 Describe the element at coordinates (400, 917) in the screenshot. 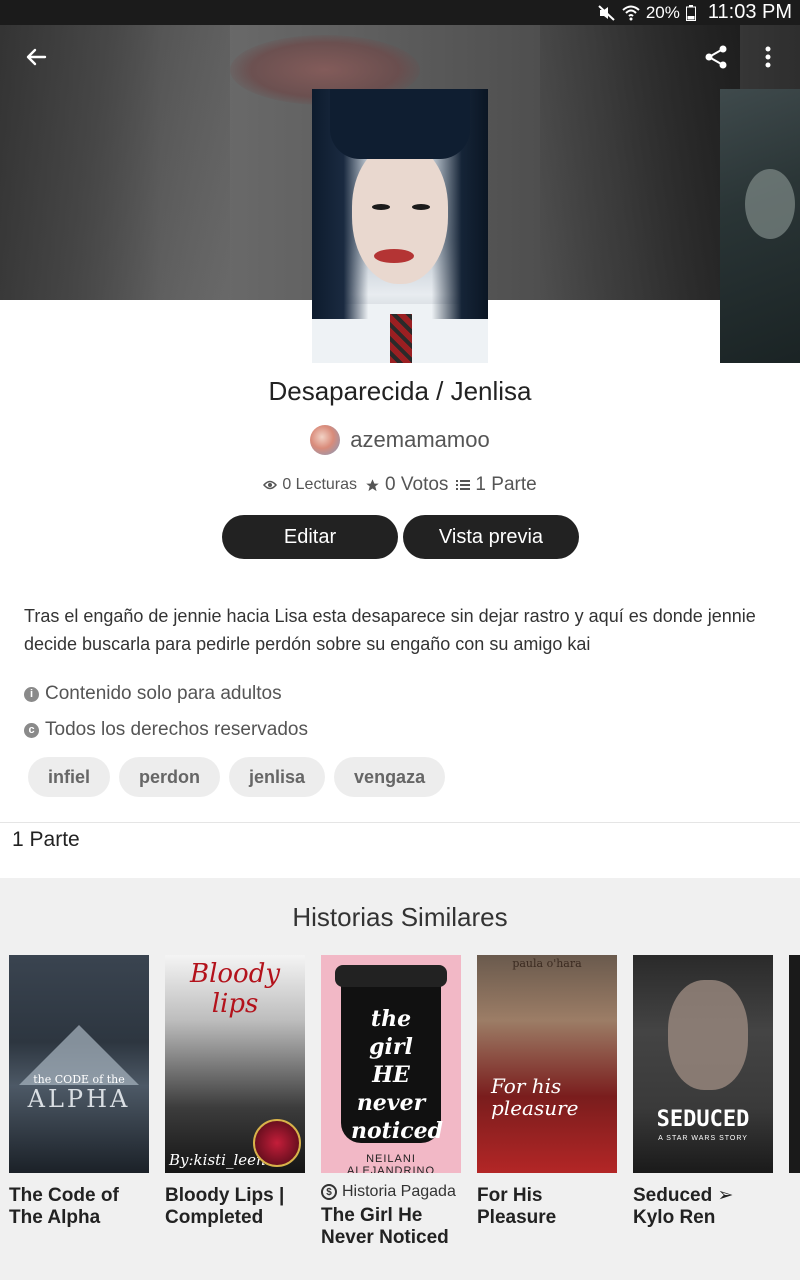

I see `similar-stories-title: Historias Similares` at that location.